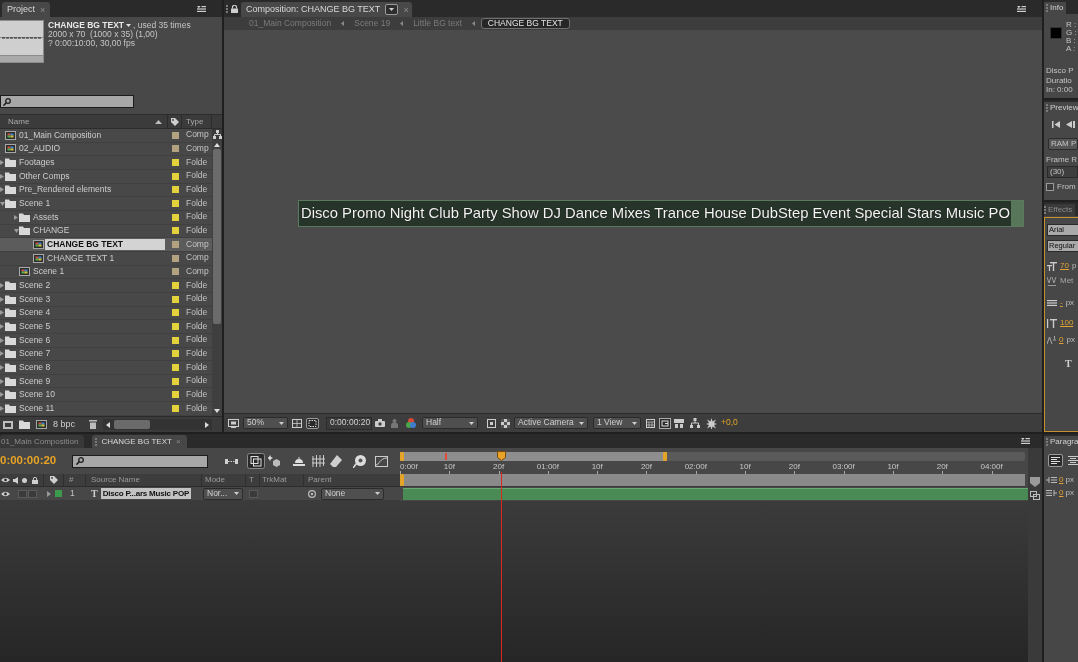 This screenshot has width=1078, height=662. What do you see at coordinates (1062, 172) in the screenshot?
I see `frame-rate-dropdown: (30)` at bounding box center [1062, 172].